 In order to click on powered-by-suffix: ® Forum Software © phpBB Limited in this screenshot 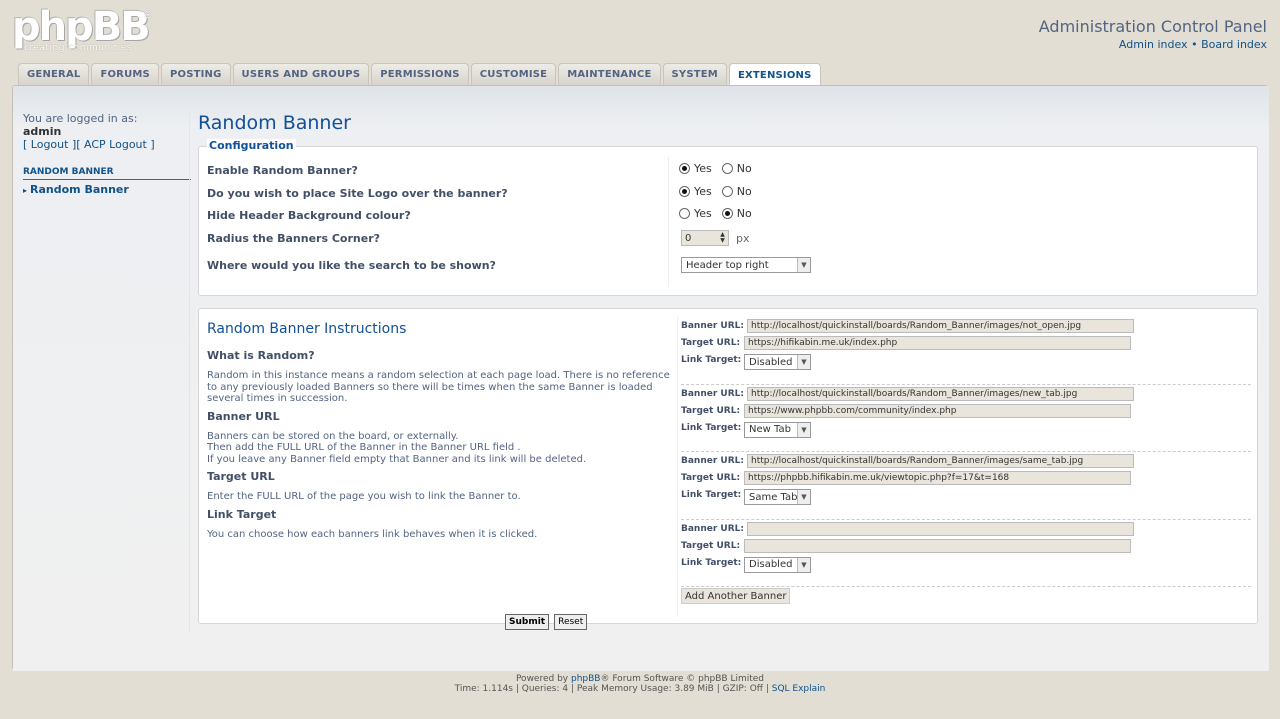, I will do `click(682, 679)`.